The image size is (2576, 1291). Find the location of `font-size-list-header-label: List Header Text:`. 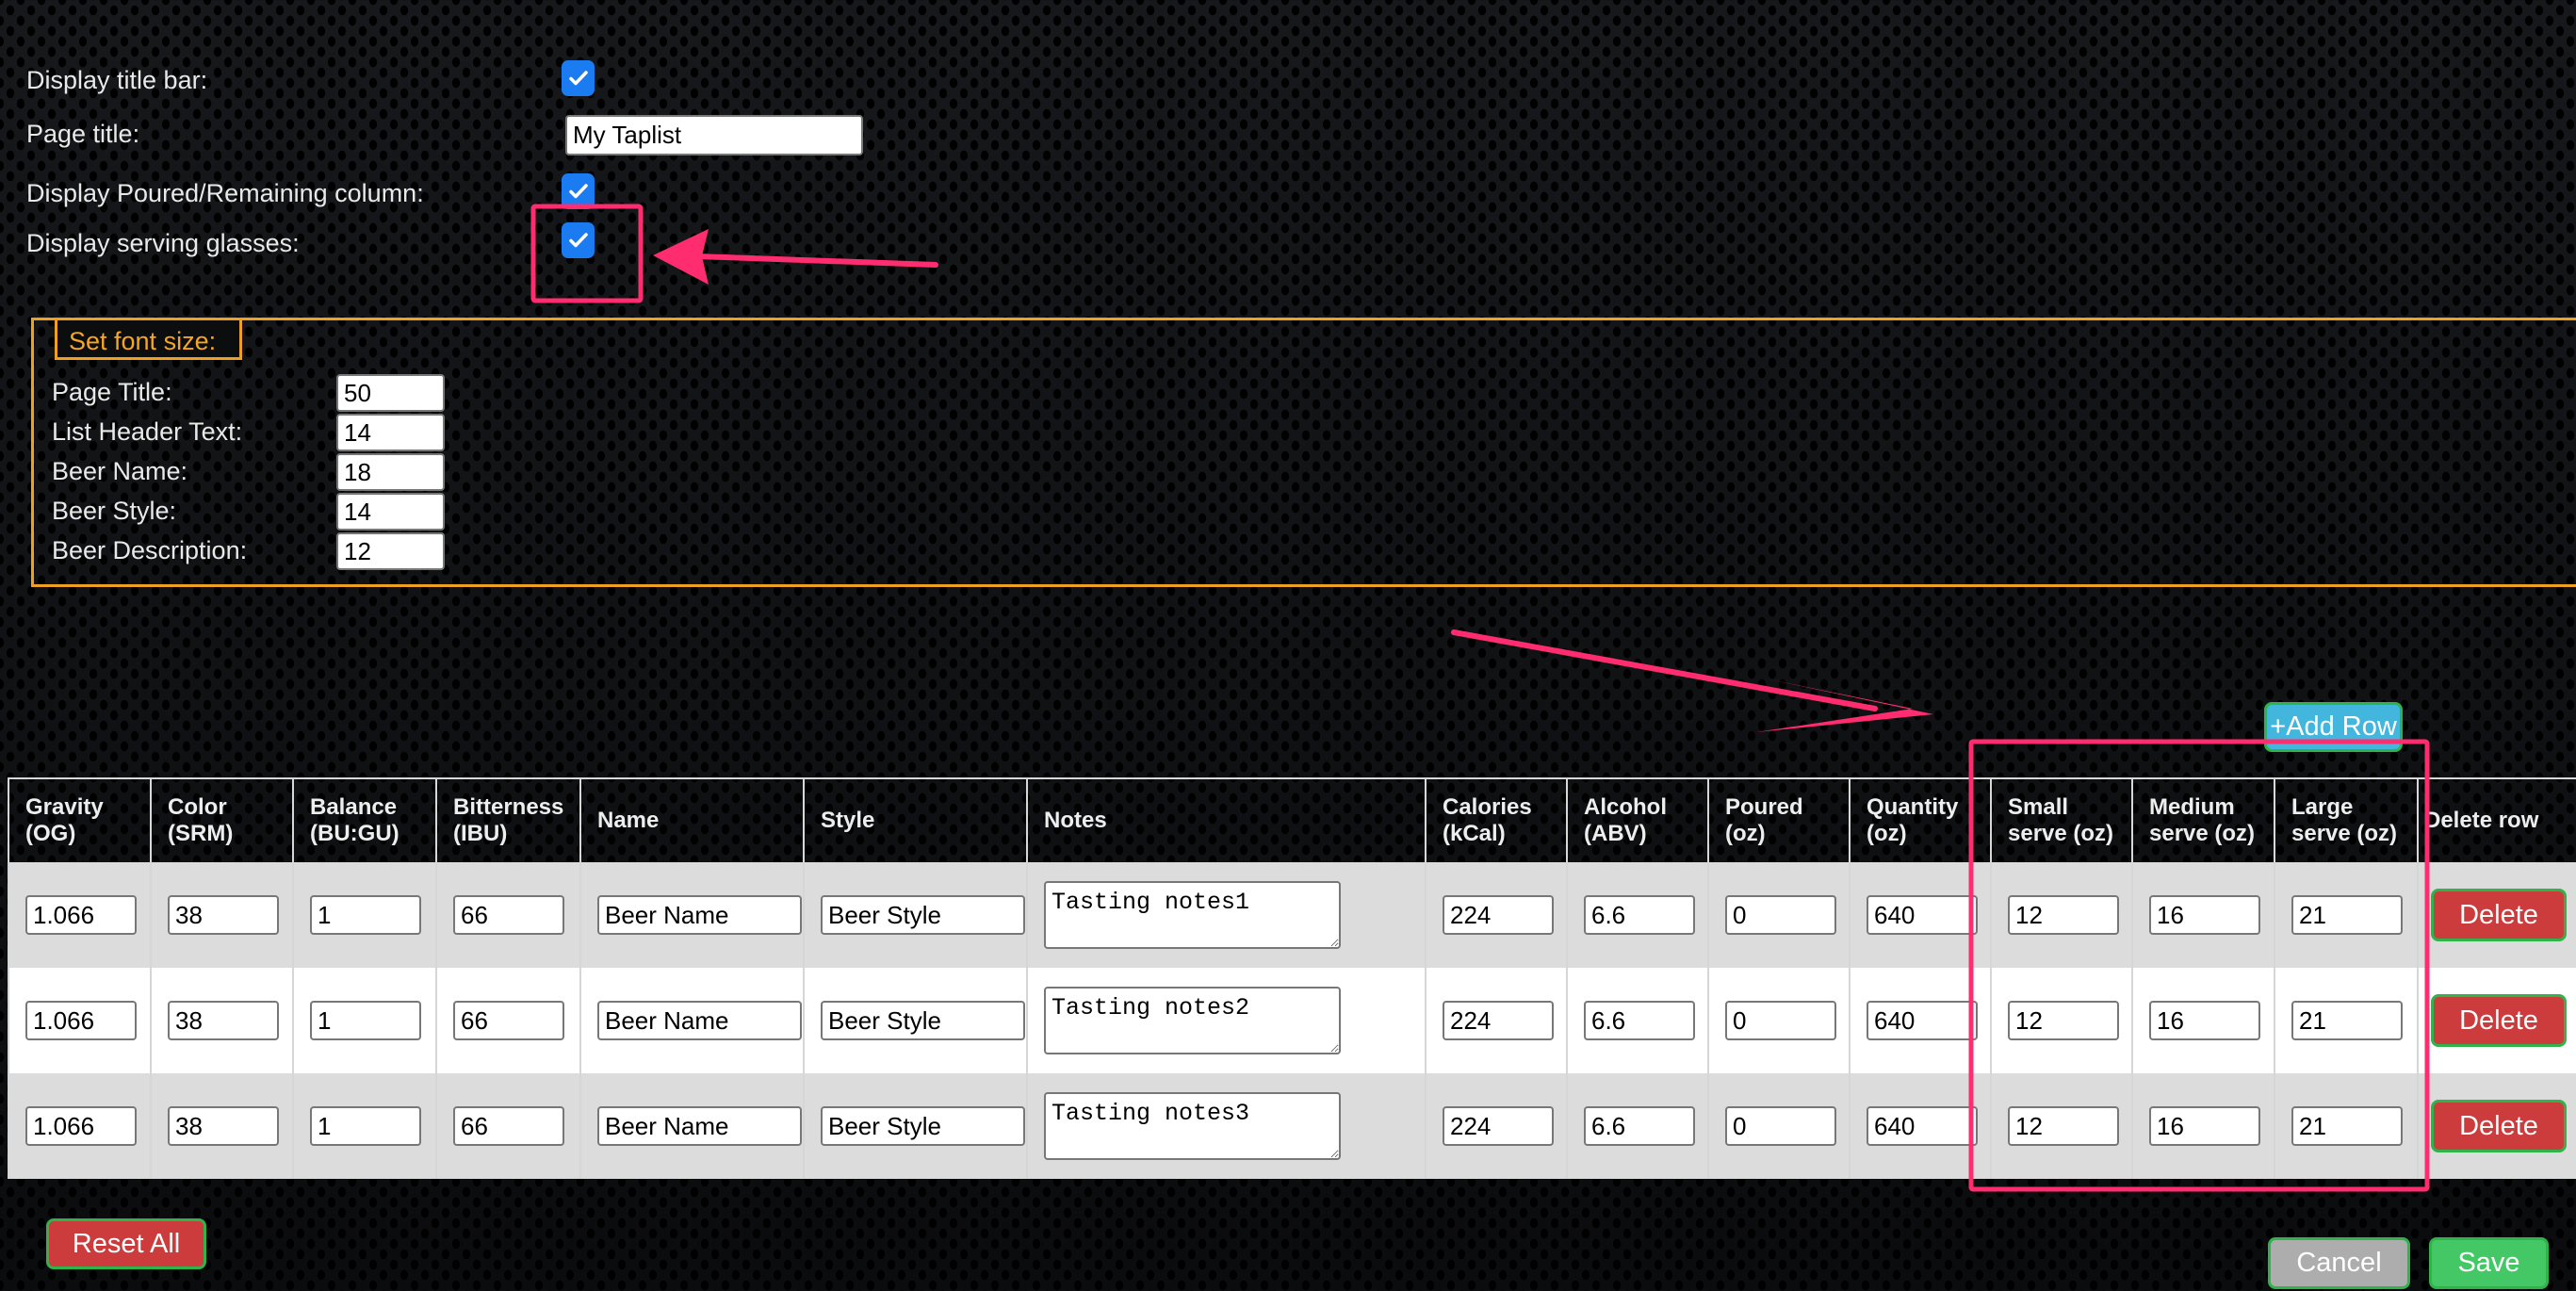

font-size-list-header-label: List Header Text: is located at coordinates (147, 432).